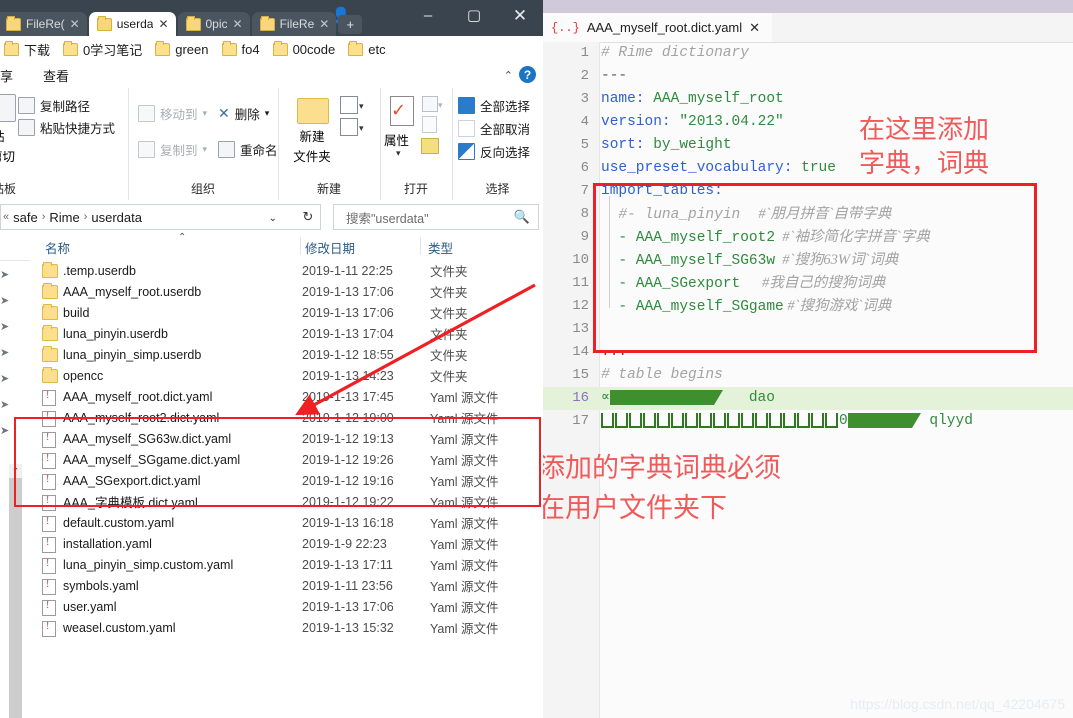 The width and height of the screenshot is (1073, 718). What do you see at coordinates (349, 105) in the screenshot?
I see `new-item-icon` at bounding box center [349, 105].